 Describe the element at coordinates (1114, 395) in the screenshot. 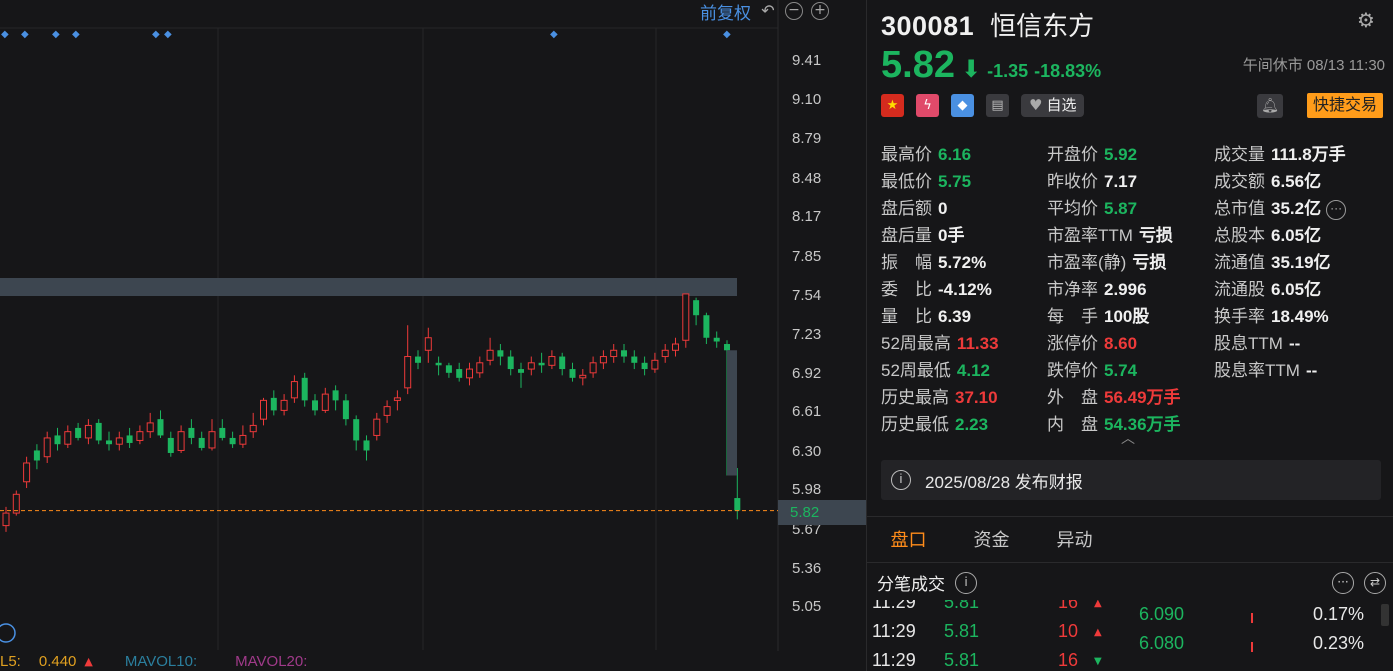

I see `stat-col2-9: 外 盘 56.49万手` at that location.